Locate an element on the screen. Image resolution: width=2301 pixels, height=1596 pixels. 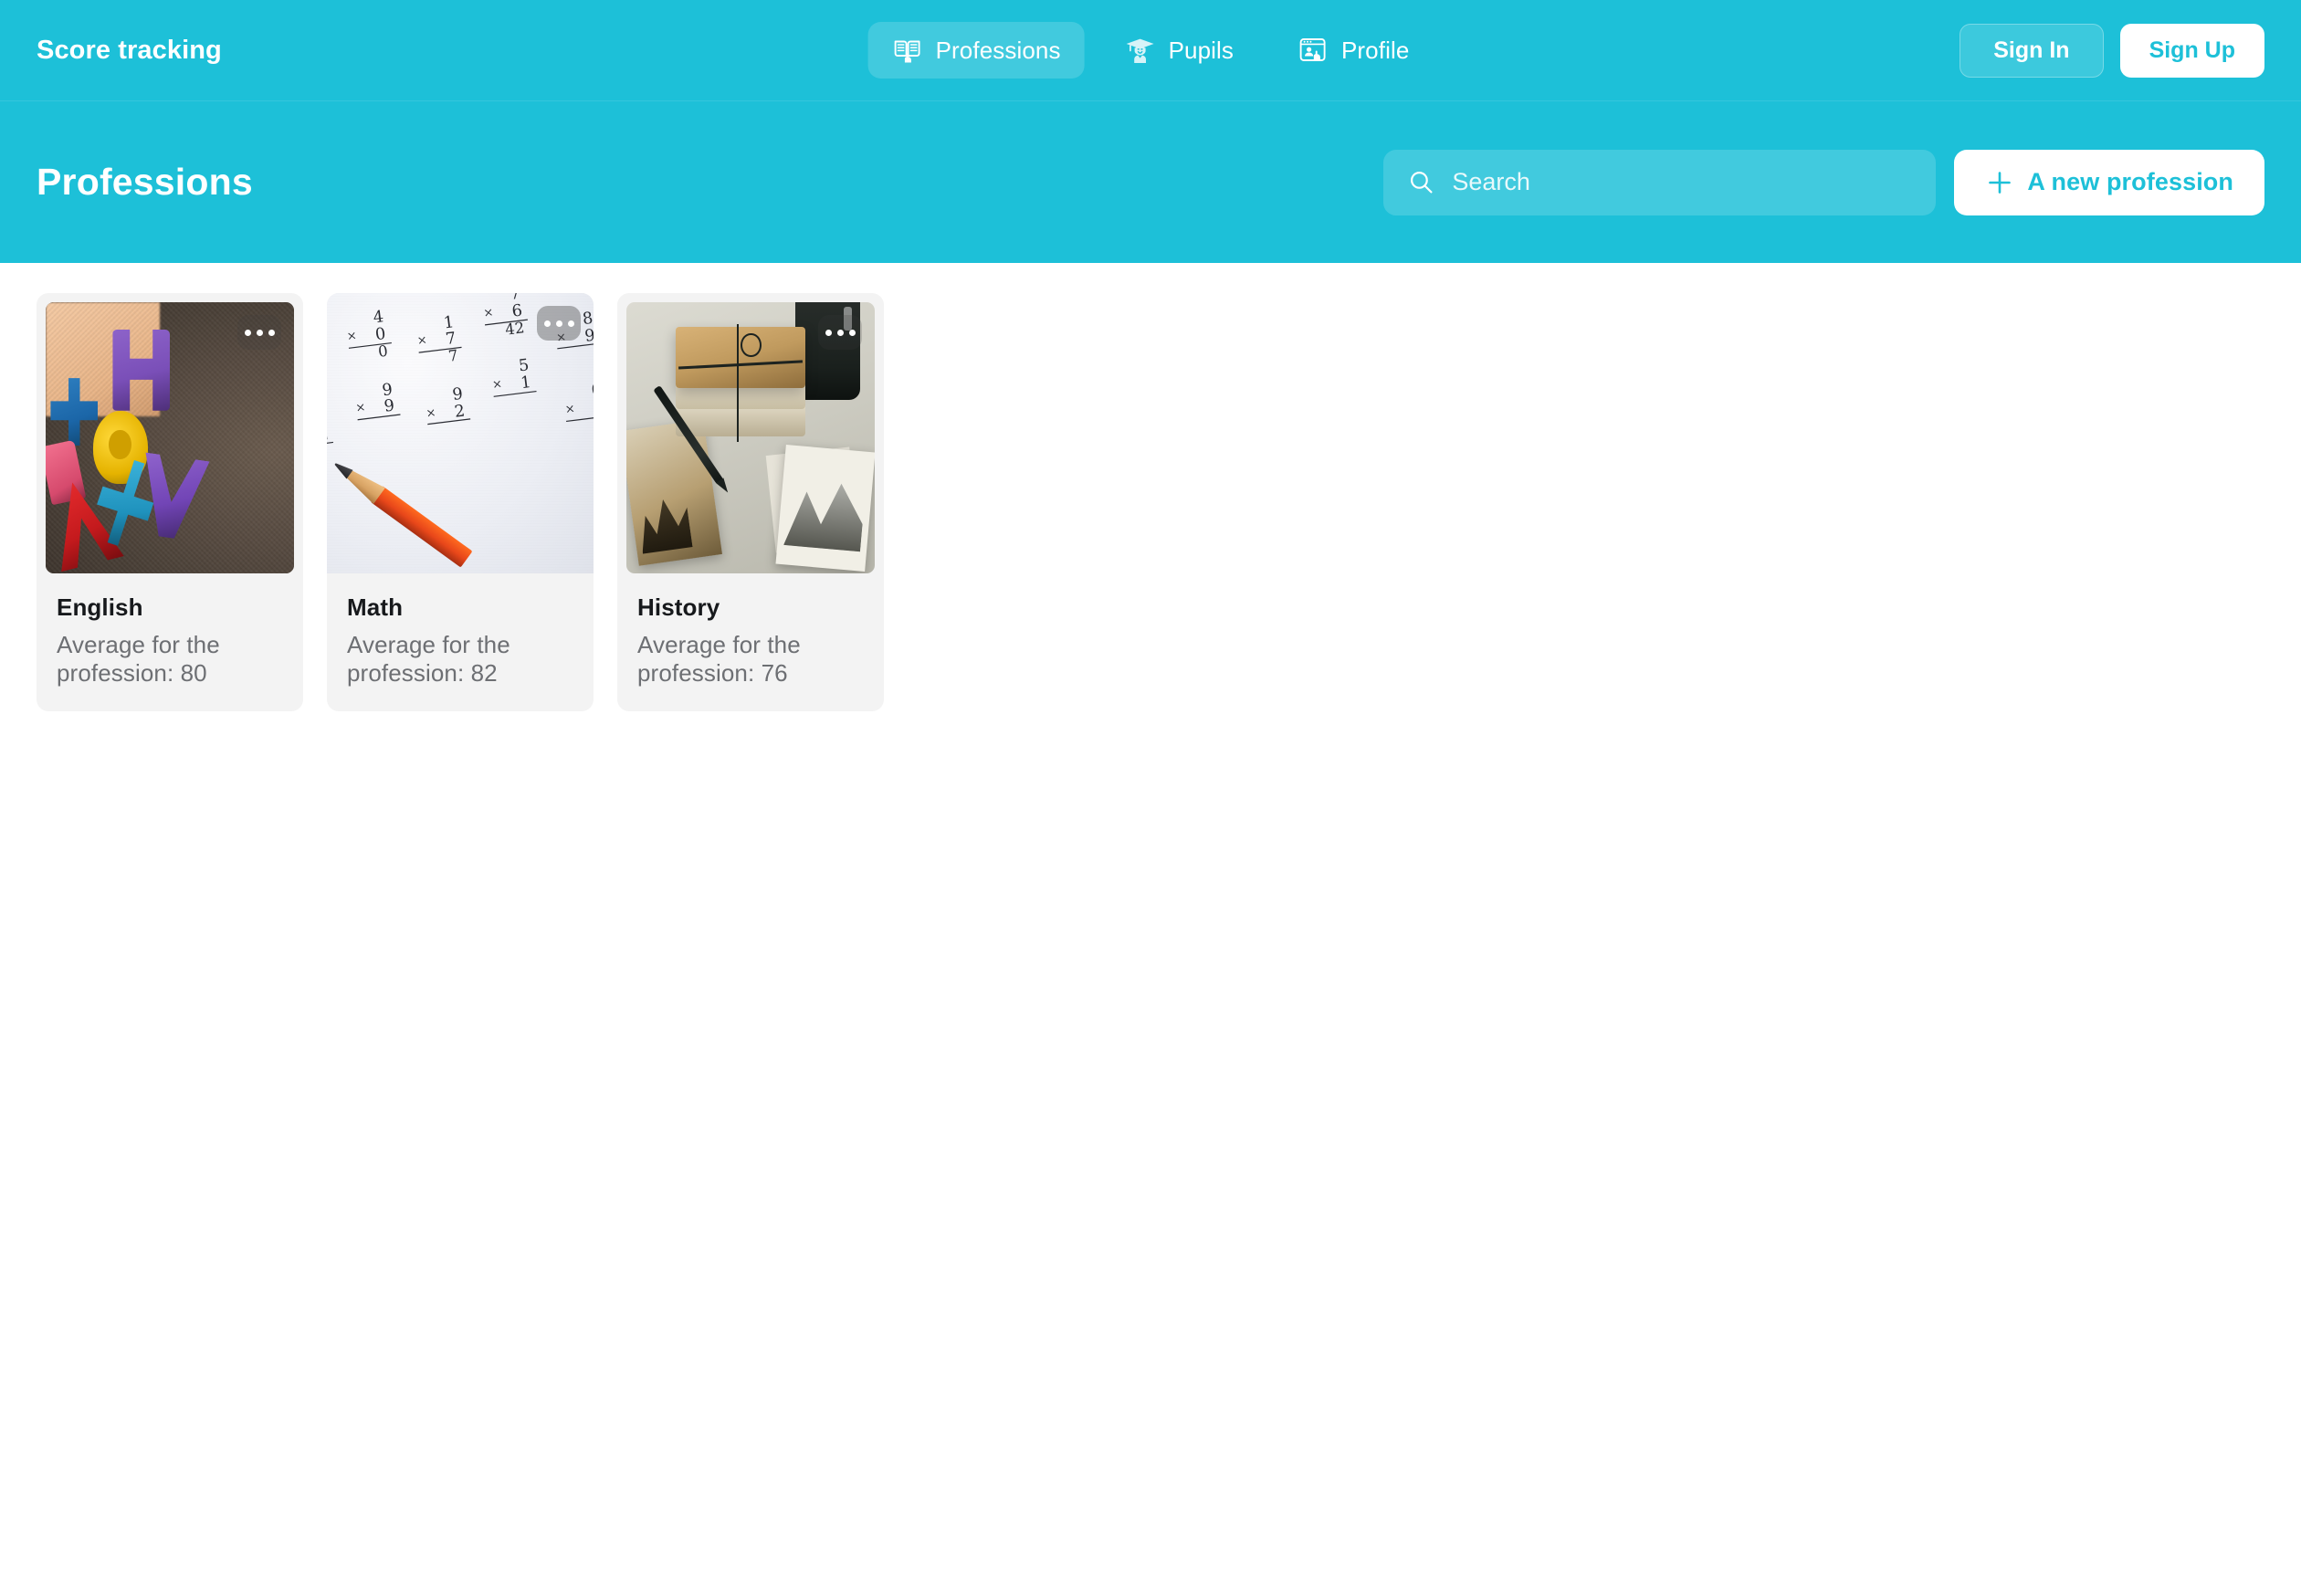
nav-item-profile: Profile is located at coordinates (1353, 51).